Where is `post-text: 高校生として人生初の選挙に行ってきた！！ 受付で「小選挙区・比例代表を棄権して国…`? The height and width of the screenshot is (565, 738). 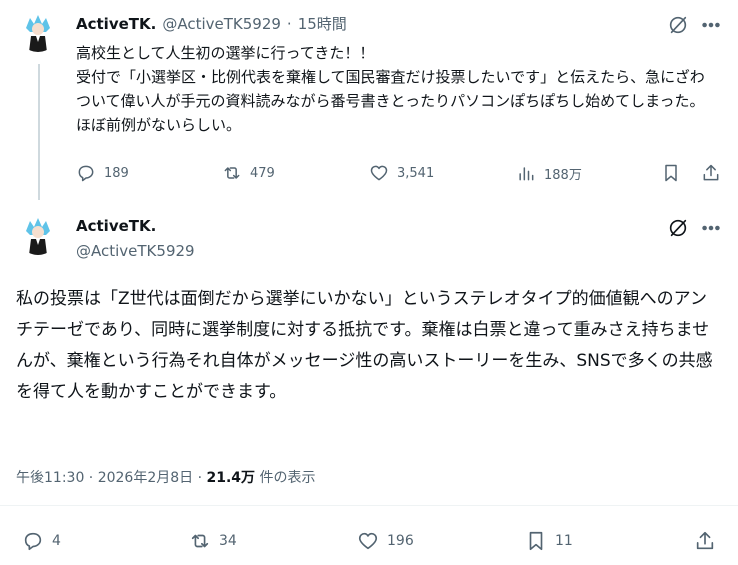 post-text: 高校生として人生初の選挙に行ってきた！！ 受付で「小選挙区・比例代表を棄権して国… is located at coordinates (390, 89).